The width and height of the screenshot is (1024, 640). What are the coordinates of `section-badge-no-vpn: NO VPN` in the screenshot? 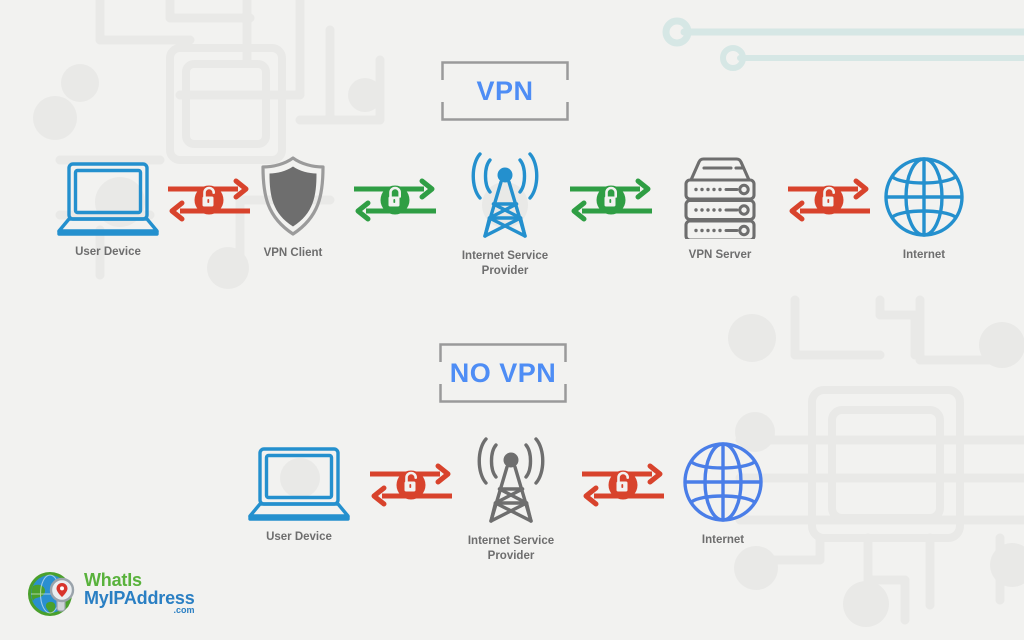 It's located at (503, 373).